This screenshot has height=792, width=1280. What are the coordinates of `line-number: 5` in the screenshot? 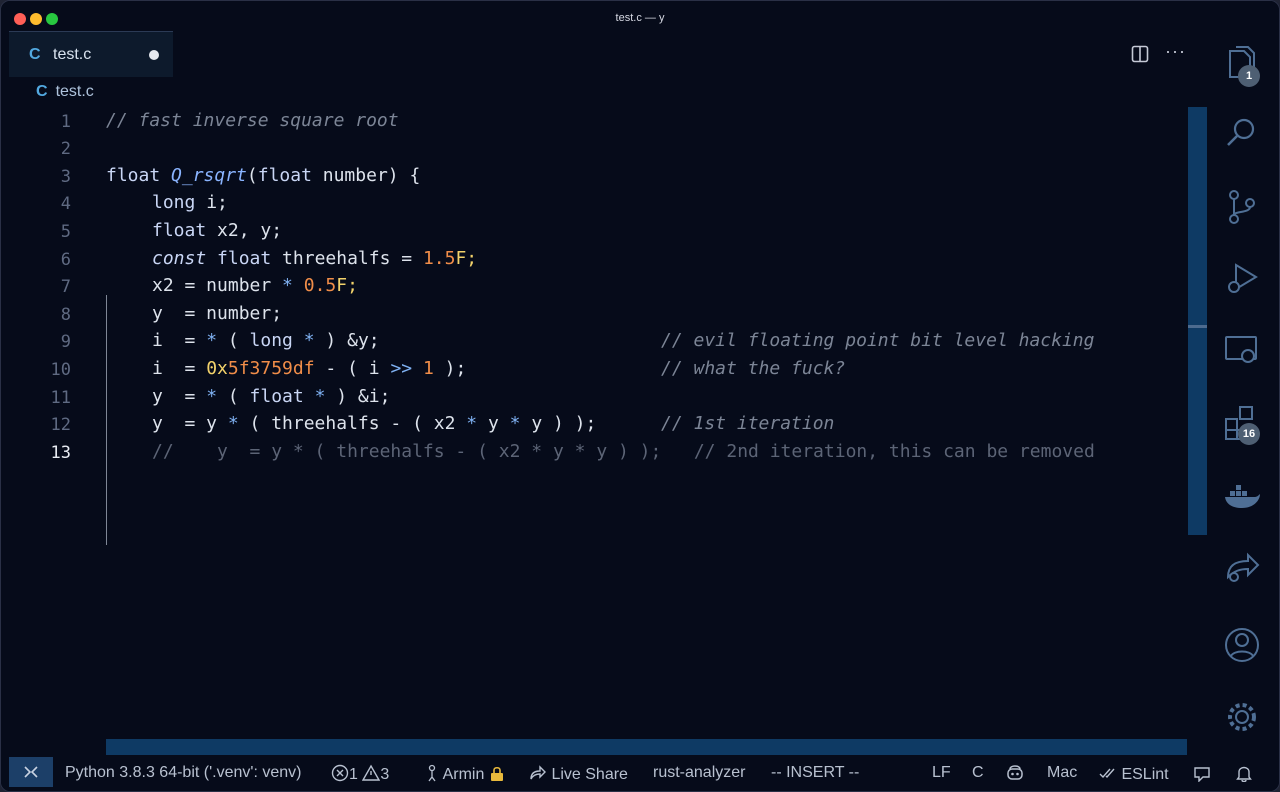 It's located at (65, 232).